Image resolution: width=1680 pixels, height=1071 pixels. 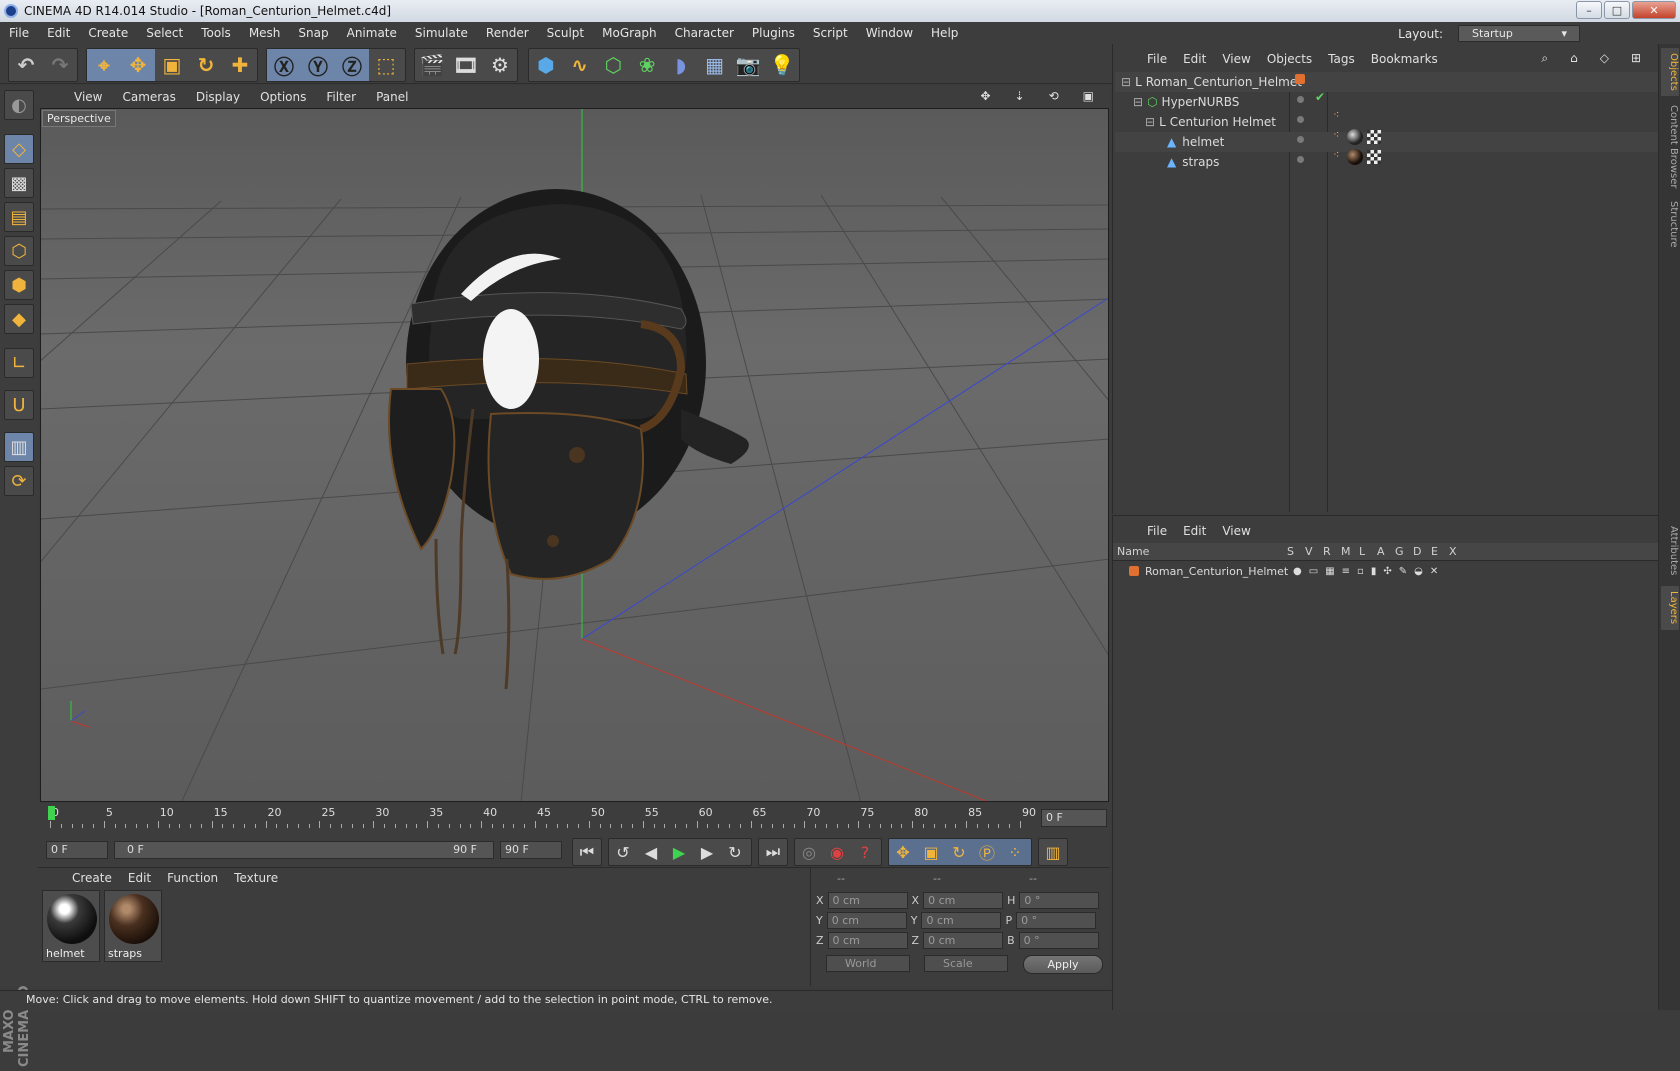 I want to click on render-view-icon: 🎬, so click(x=432, y=65).